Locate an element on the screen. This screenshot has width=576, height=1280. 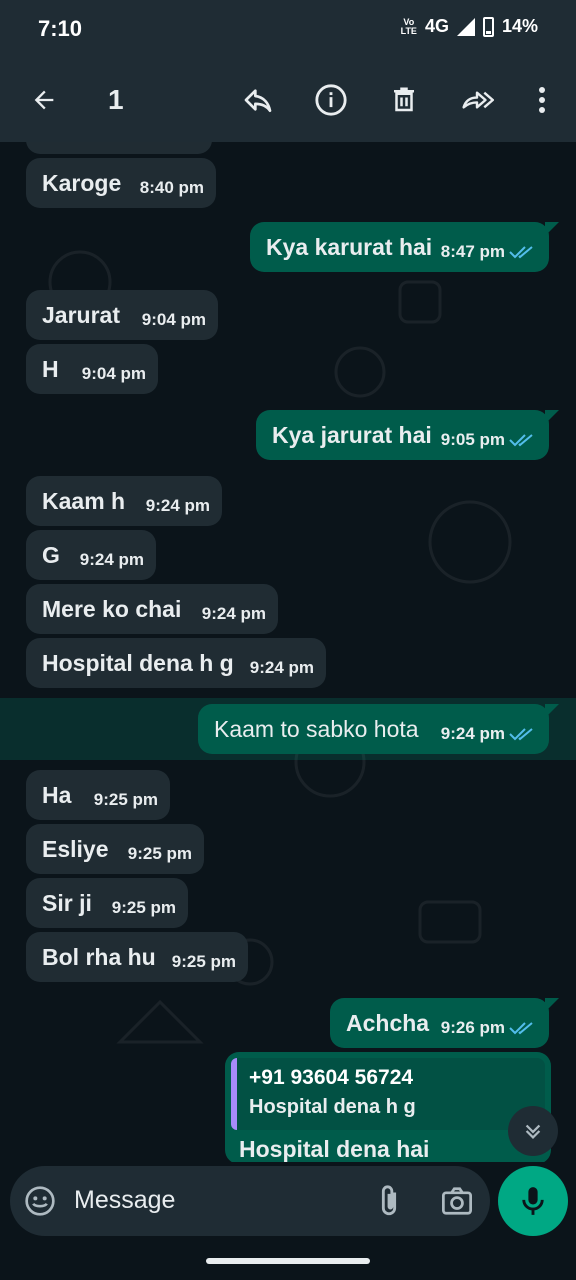
message-input-container is located at coordinates (250, 1201).